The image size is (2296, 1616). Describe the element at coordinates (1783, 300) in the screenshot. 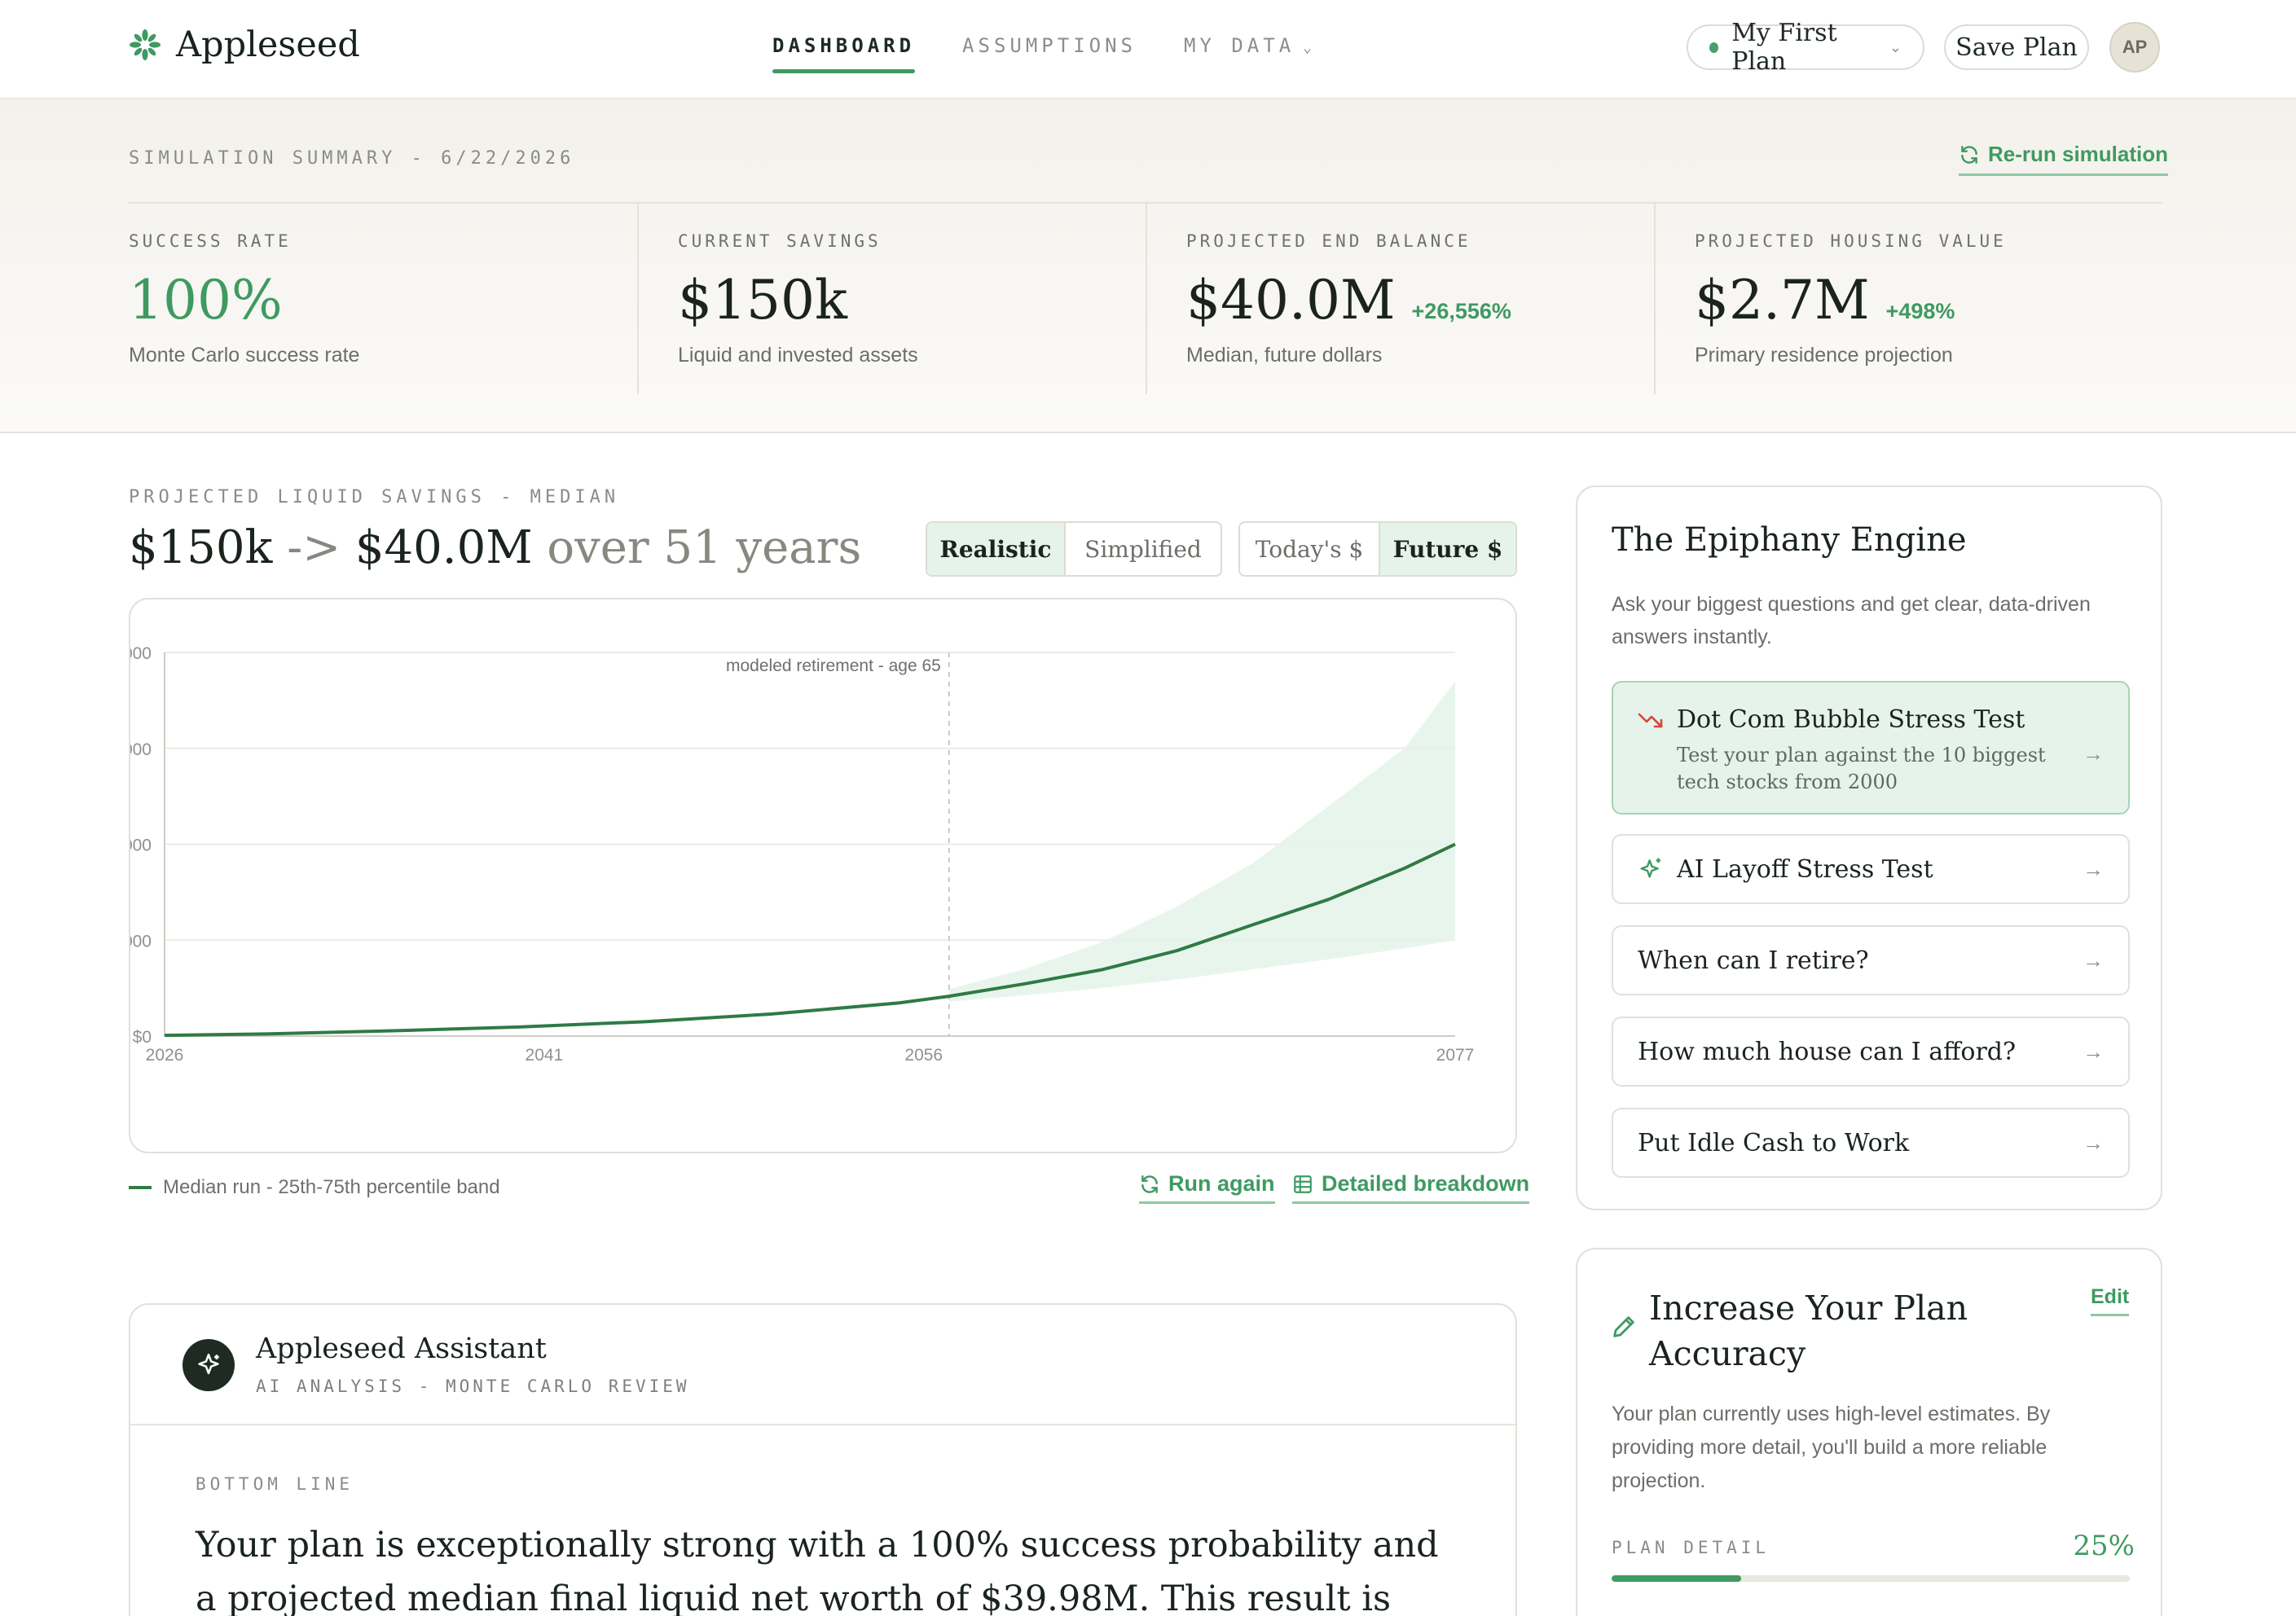

I see `stat-value-text: $2.7M` at that location.